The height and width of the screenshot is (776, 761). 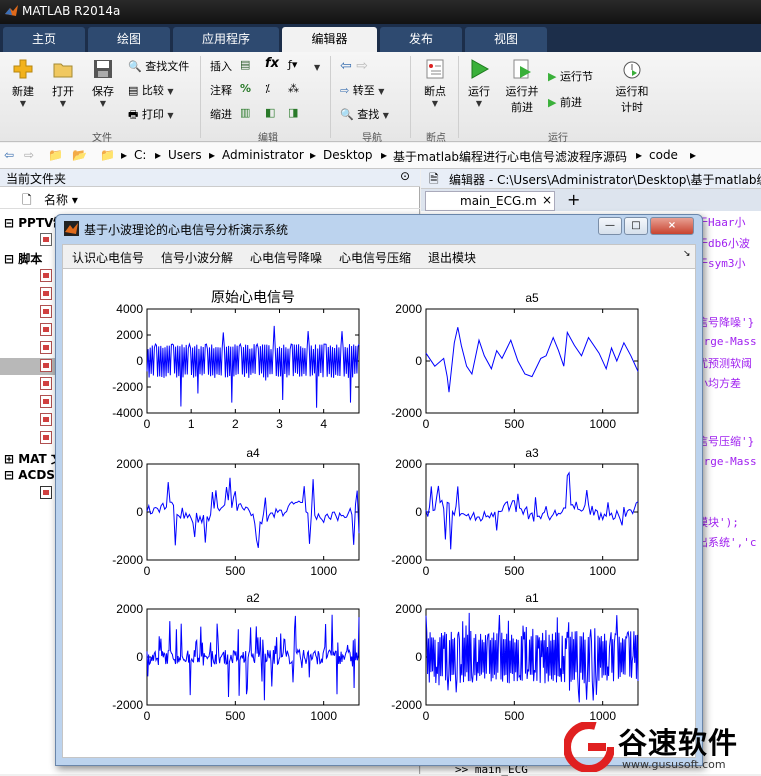 I want to click on insert-section-icon: ▤, so click(x=245, y=64).